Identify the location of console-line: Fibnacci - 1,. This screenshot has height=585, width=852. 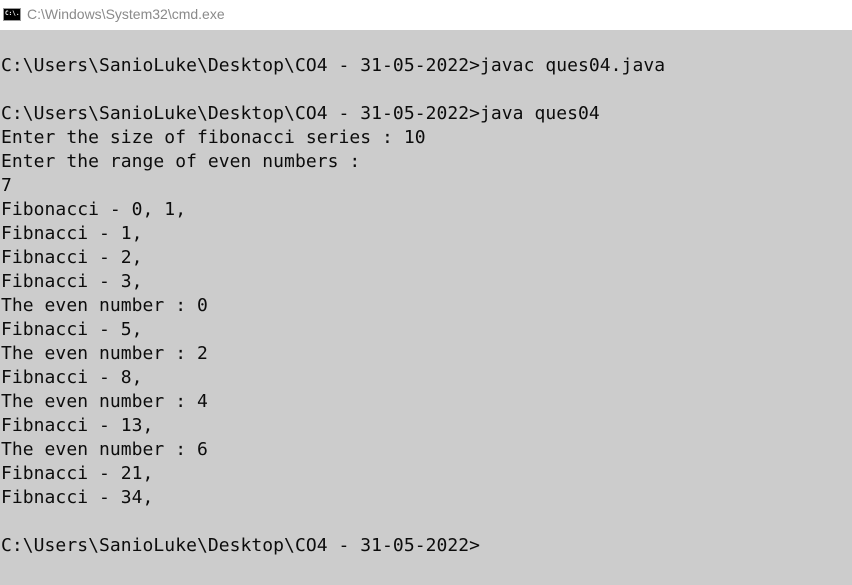
(72, 233).